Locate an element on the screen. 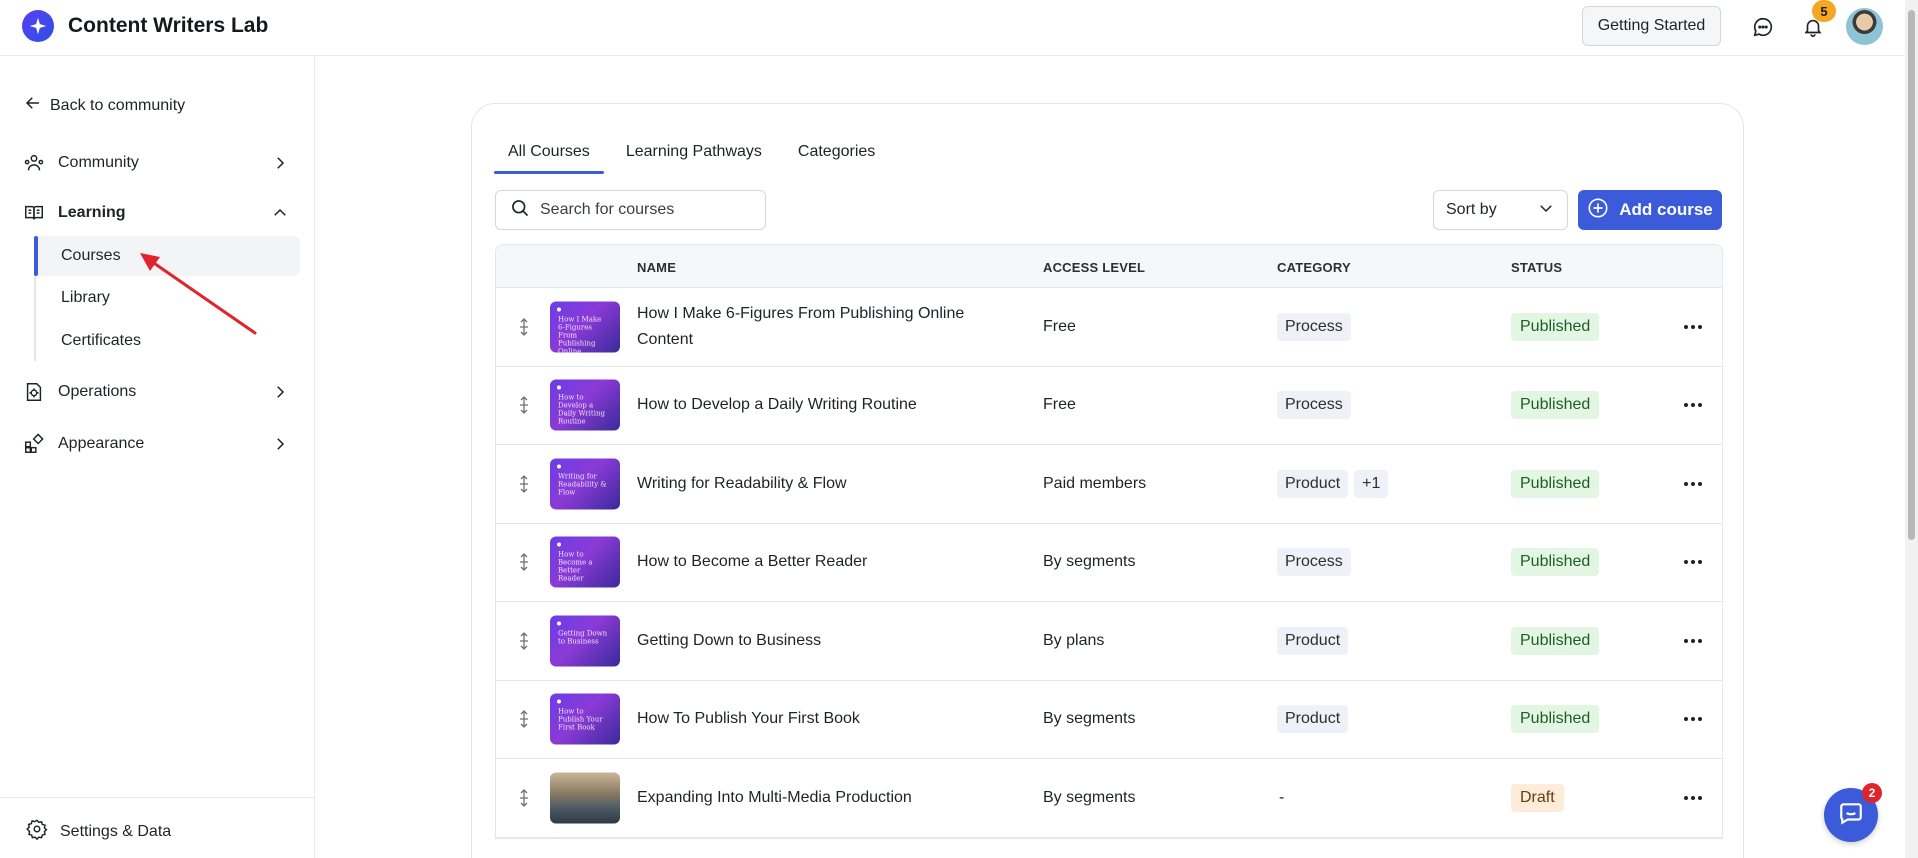  status-cell: Draft is located at coordinates (1537, 797).